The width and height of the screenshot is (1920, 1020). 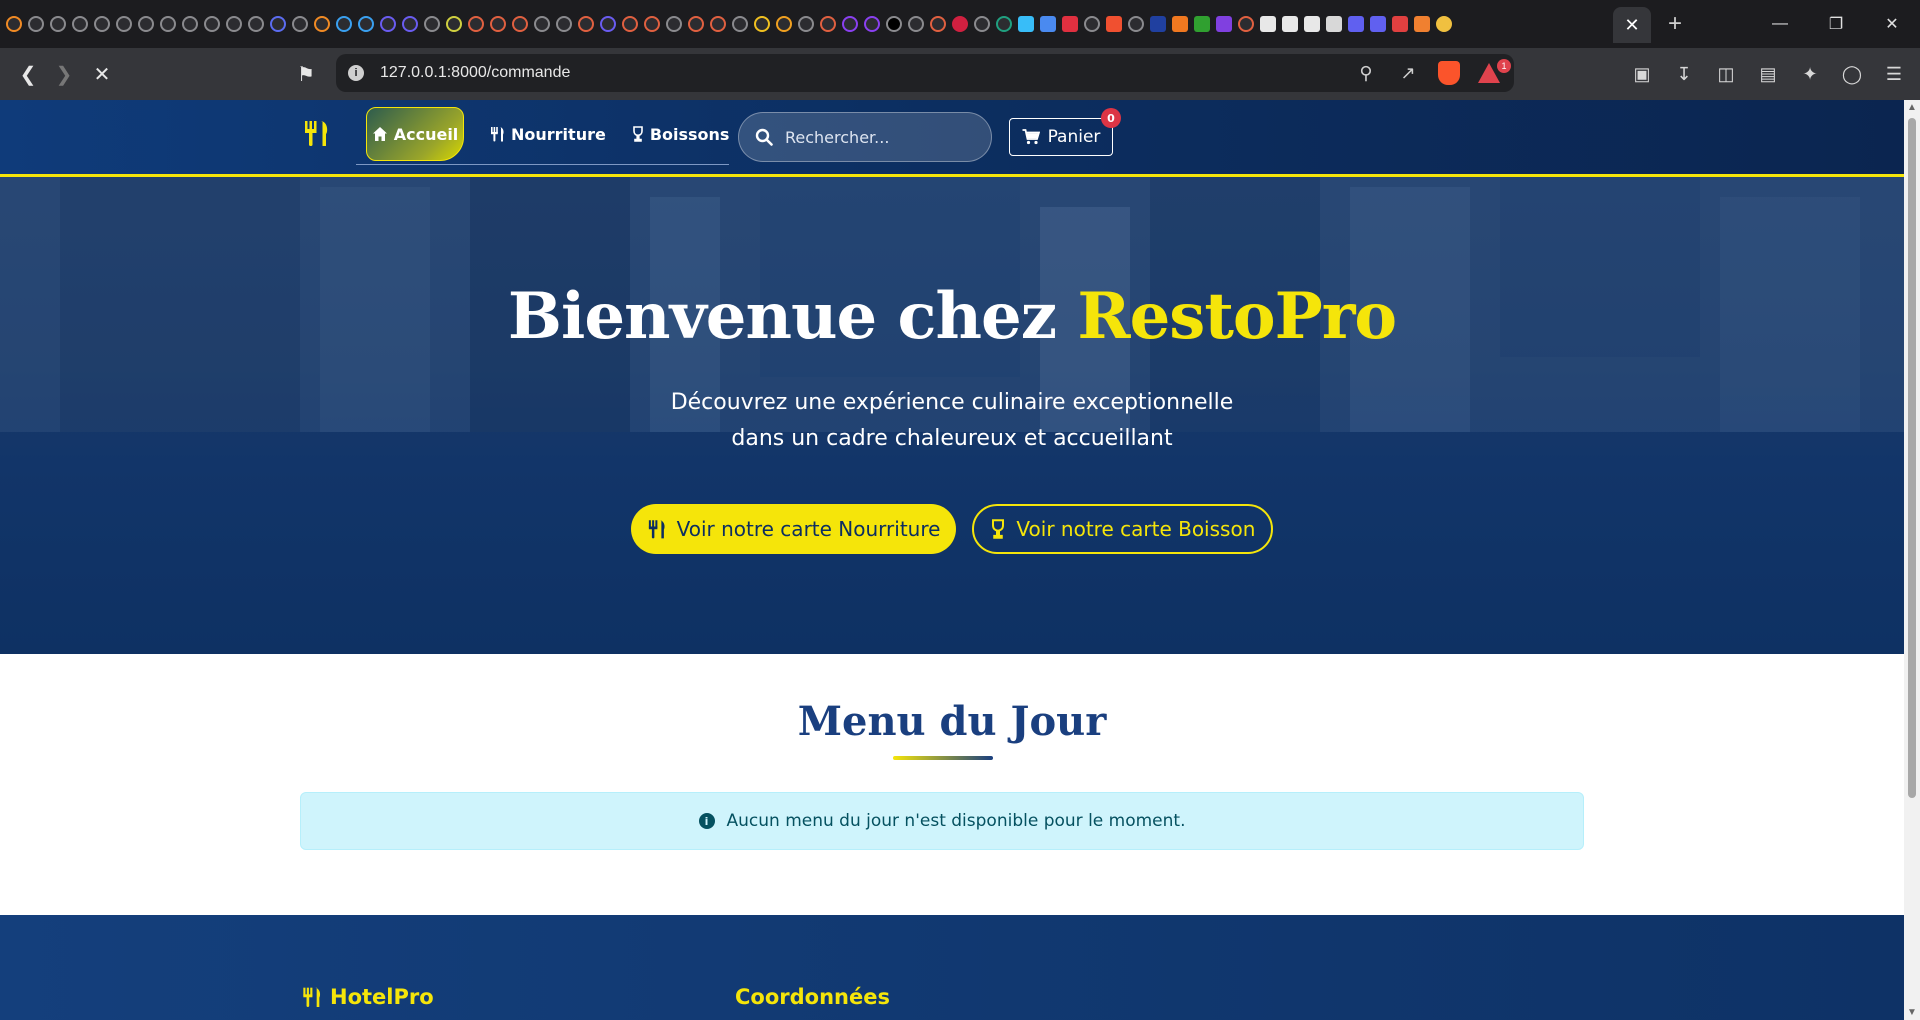 What do you see at coordinates (1726, 74) in the screenshot?
I see `sidebar-icon: ◫` at bounding box center [1726, 74].